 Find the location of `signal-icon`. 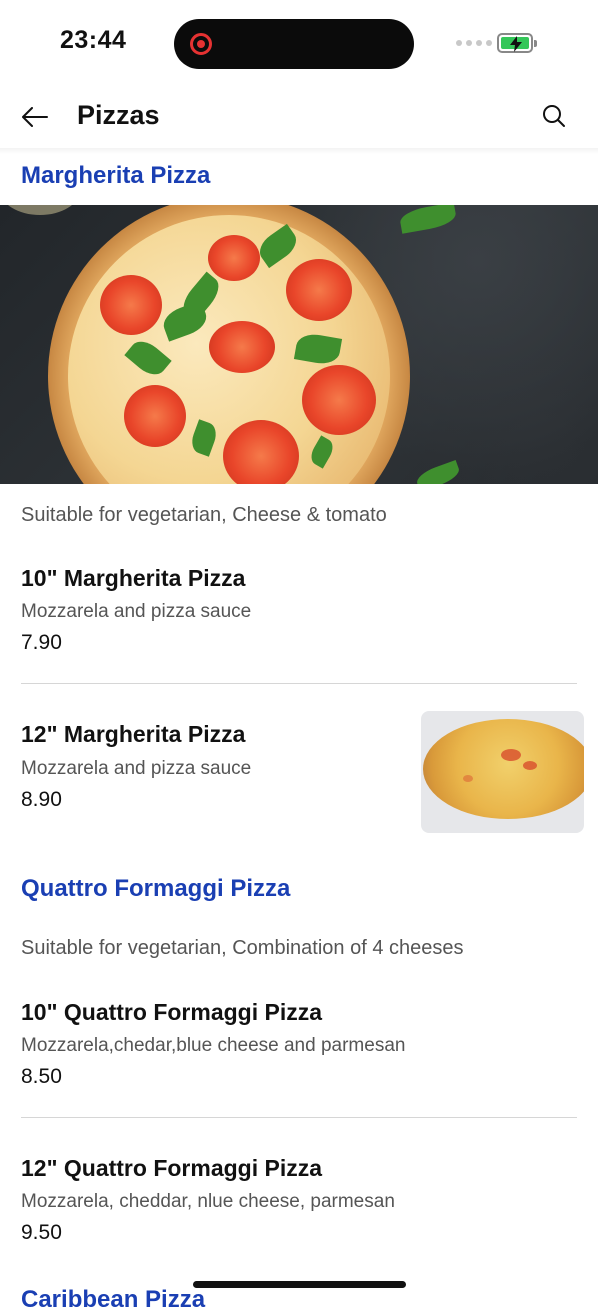

signal-icon is located at coordinates (474, 43).